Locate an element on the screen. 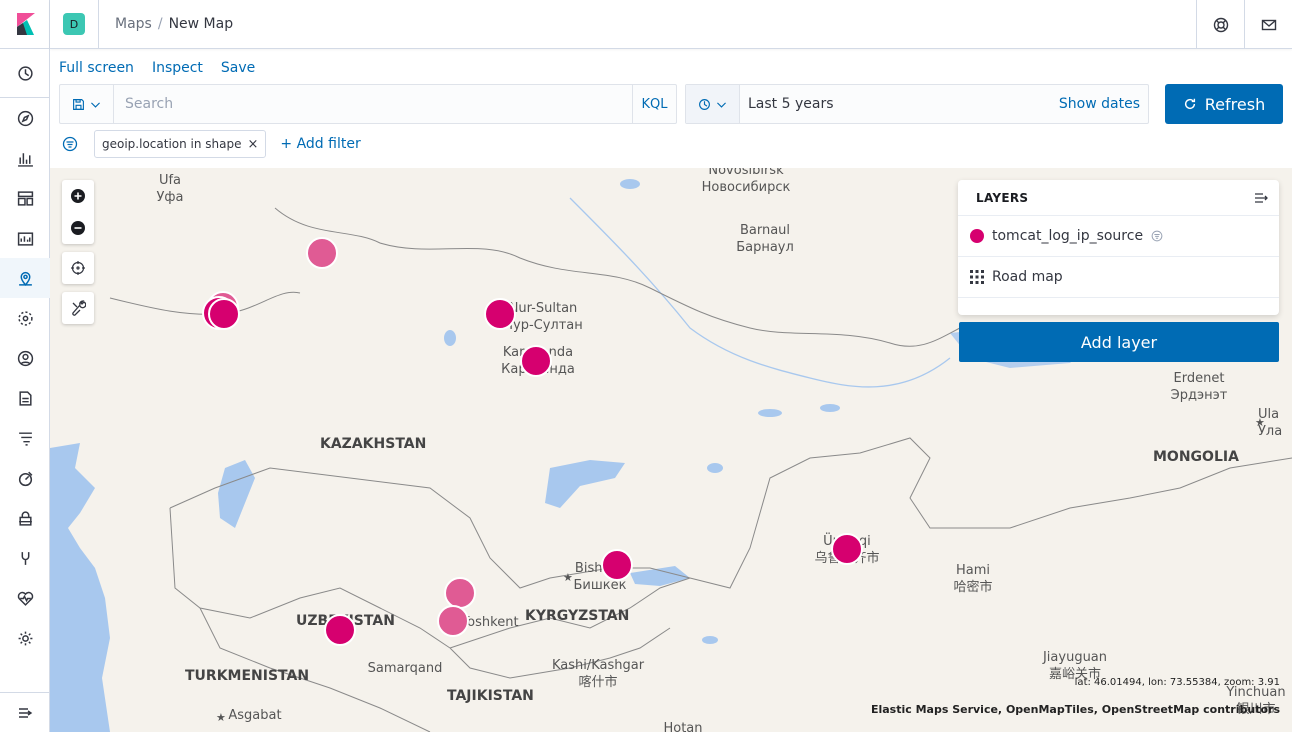 The height and width of the screenshot is (732, 1292). help-icon is located at coordinates (1220, 24).